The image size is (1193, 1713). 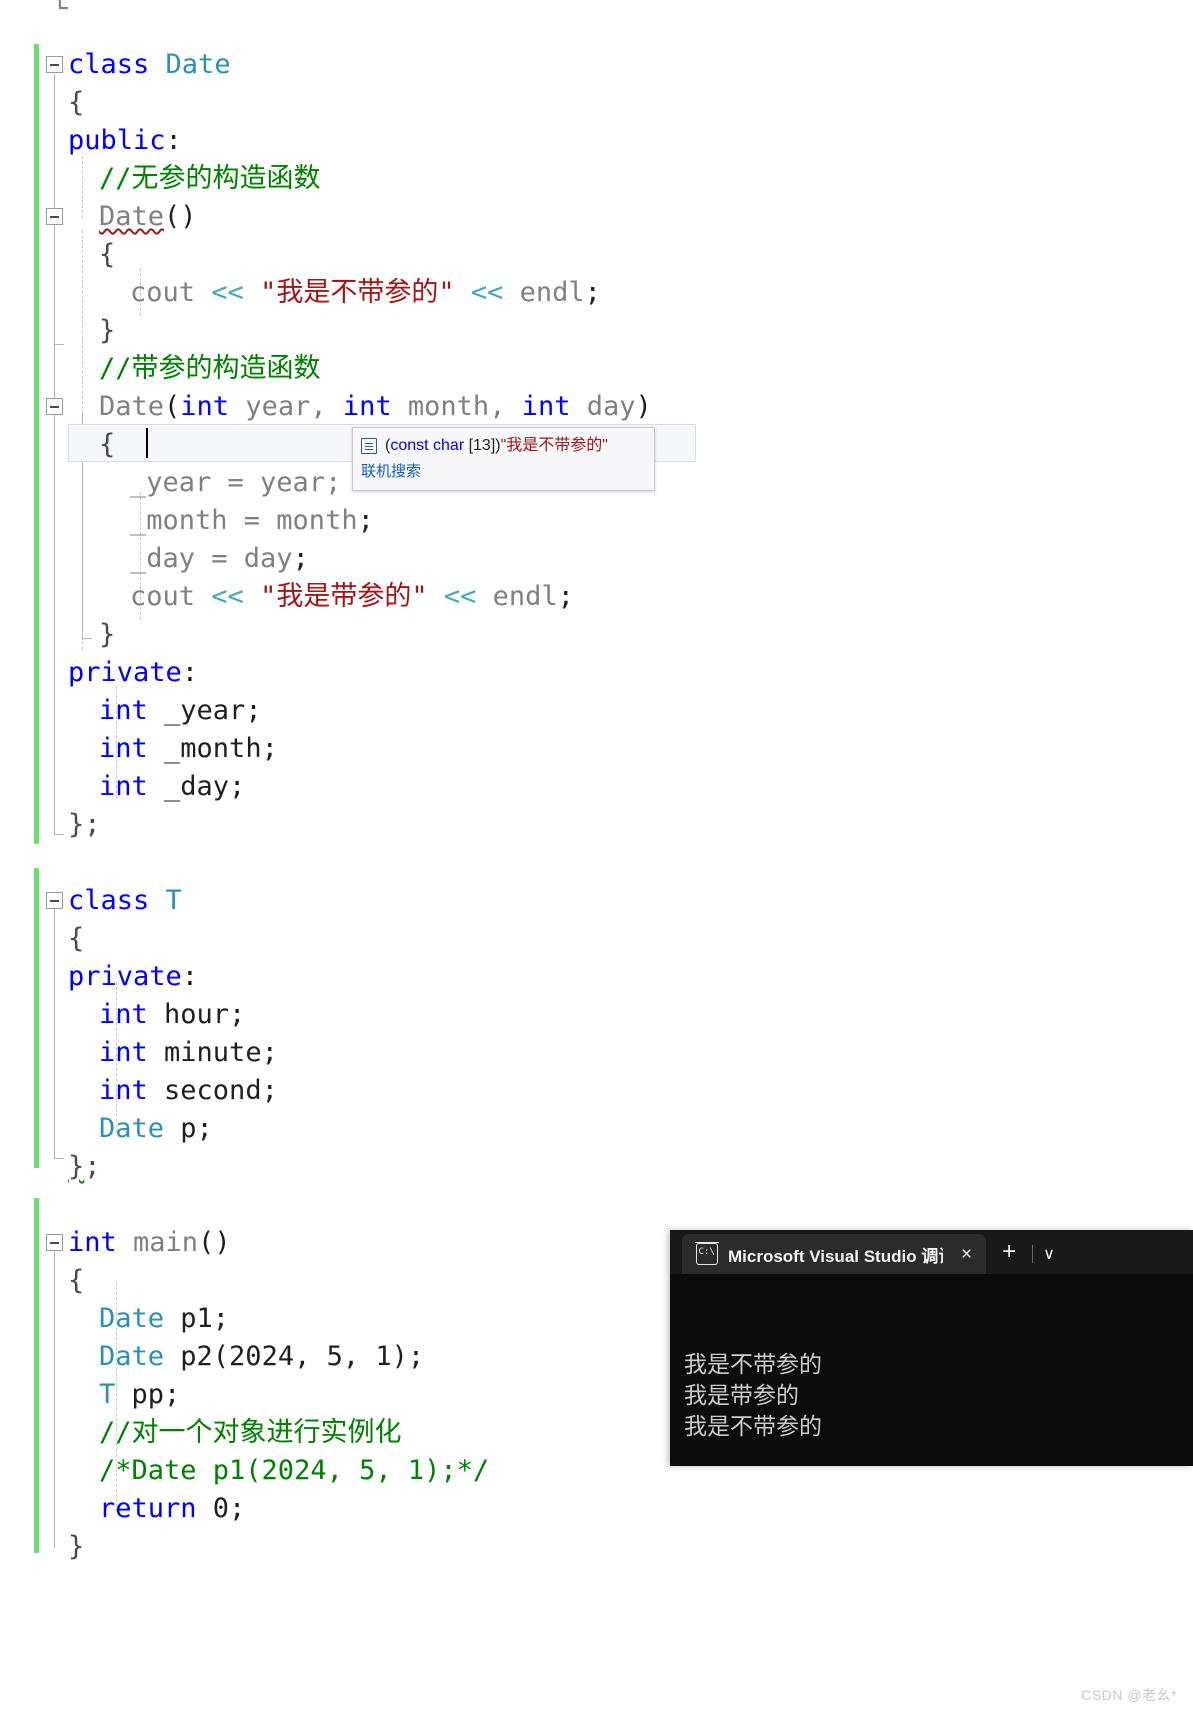 I want to click on code-line-text: _day = day;, so click(x=219, y=559).